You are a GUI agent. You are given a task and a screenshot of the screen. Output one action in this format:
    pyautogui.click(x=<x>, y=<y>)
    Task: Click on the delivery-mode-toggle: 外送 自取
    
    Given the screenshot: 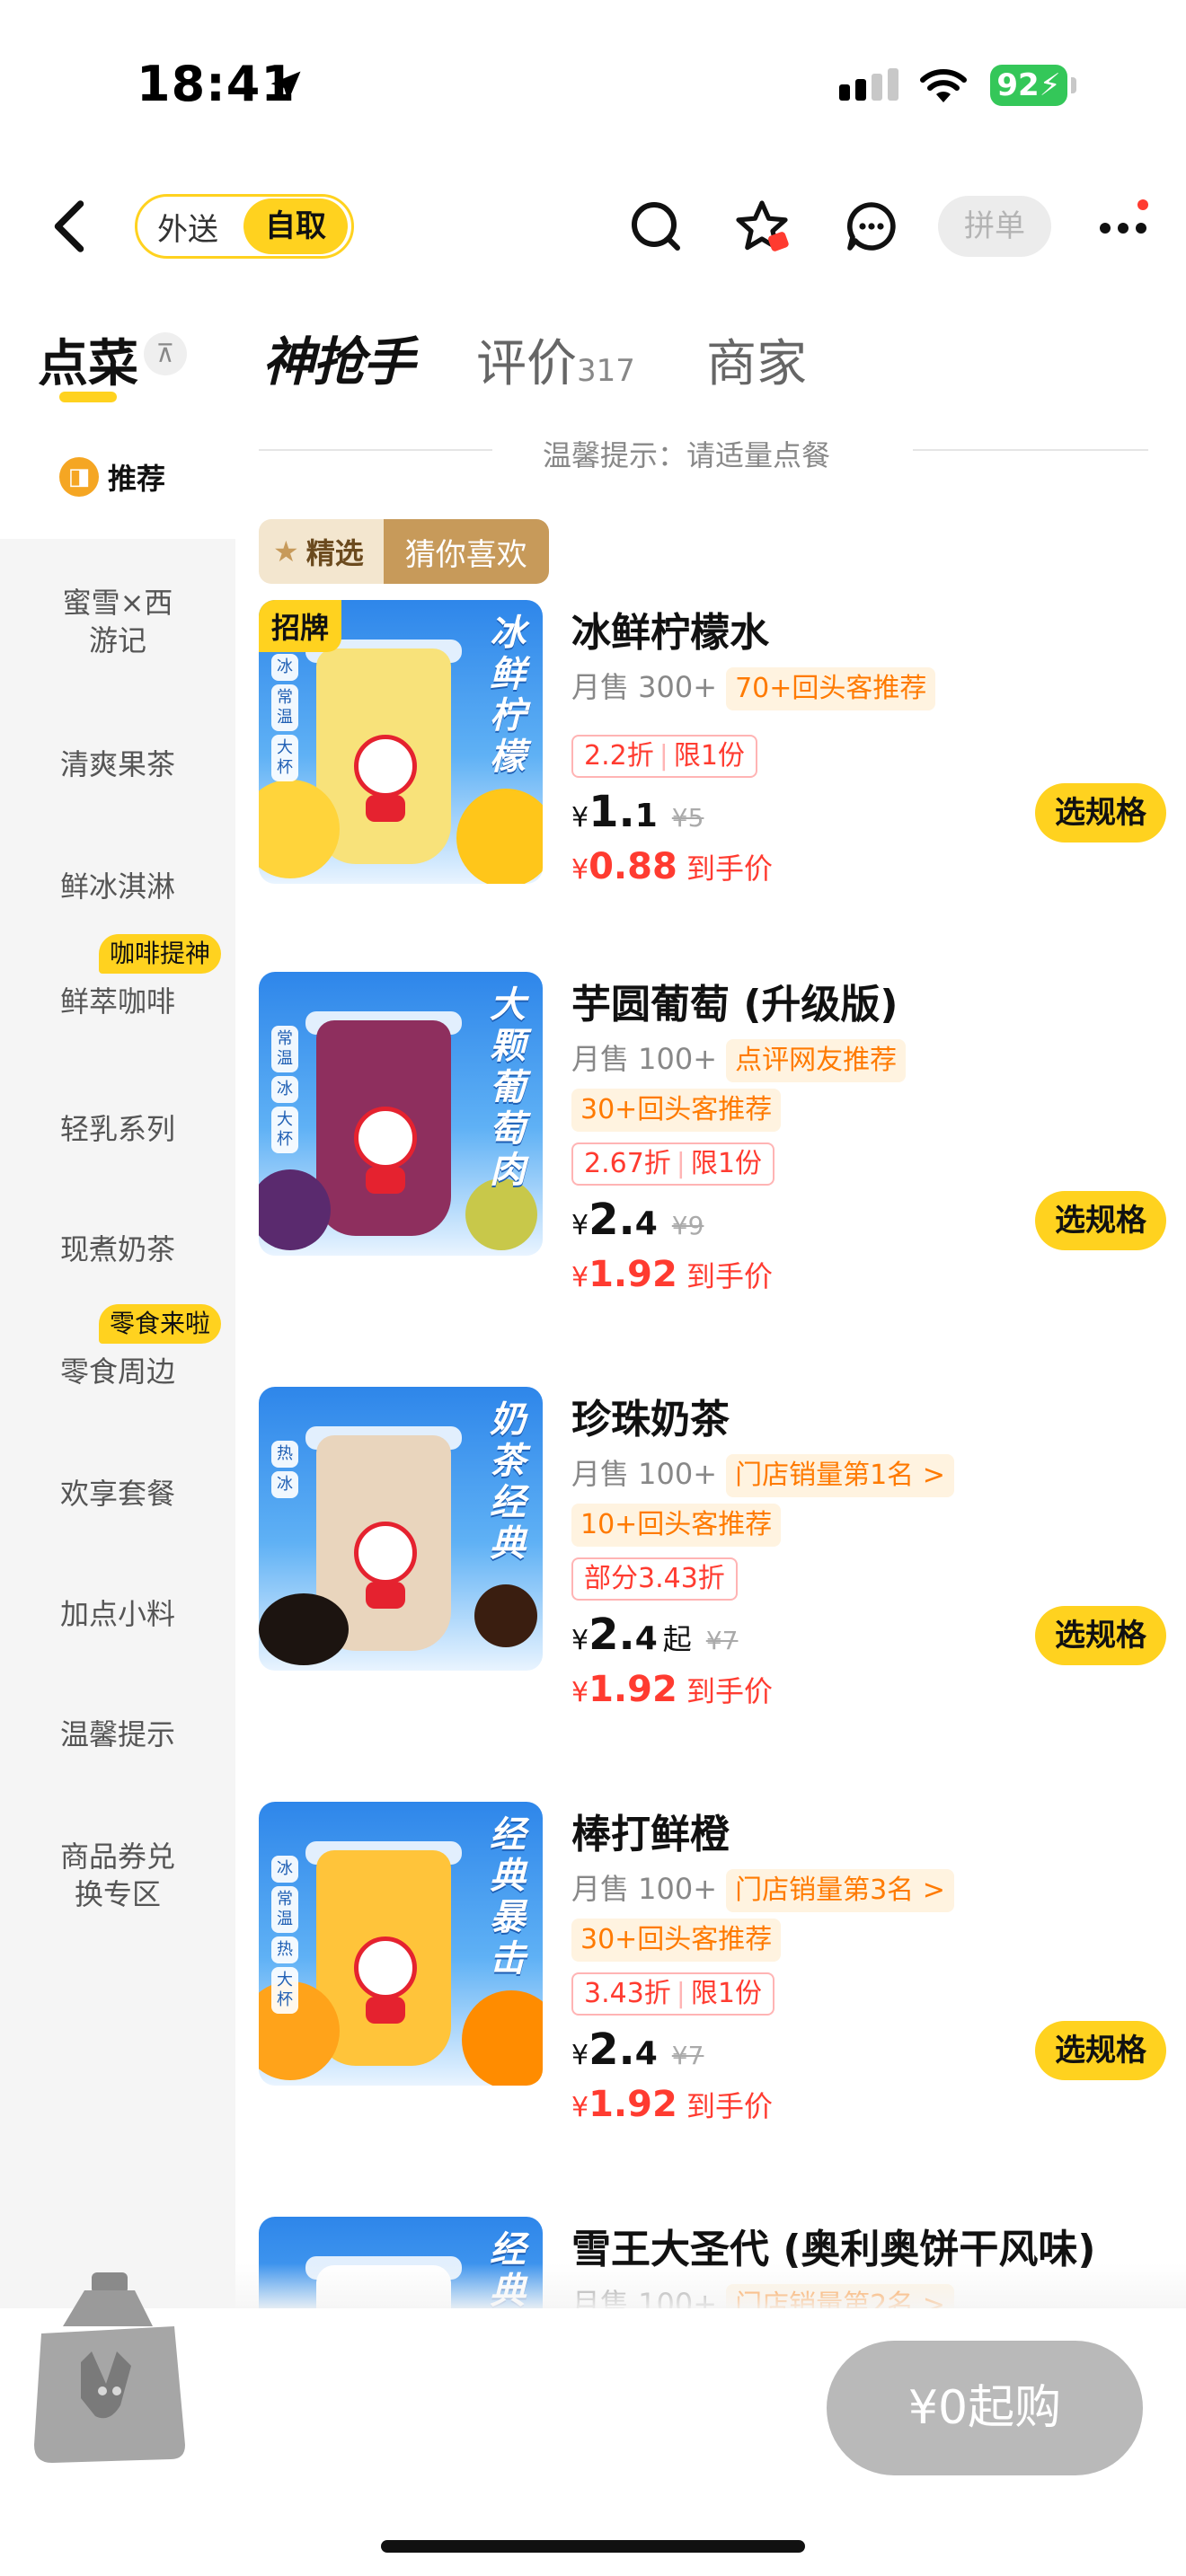 What is the action you would take?
    pyautogui.click(x=244, y=226)
    